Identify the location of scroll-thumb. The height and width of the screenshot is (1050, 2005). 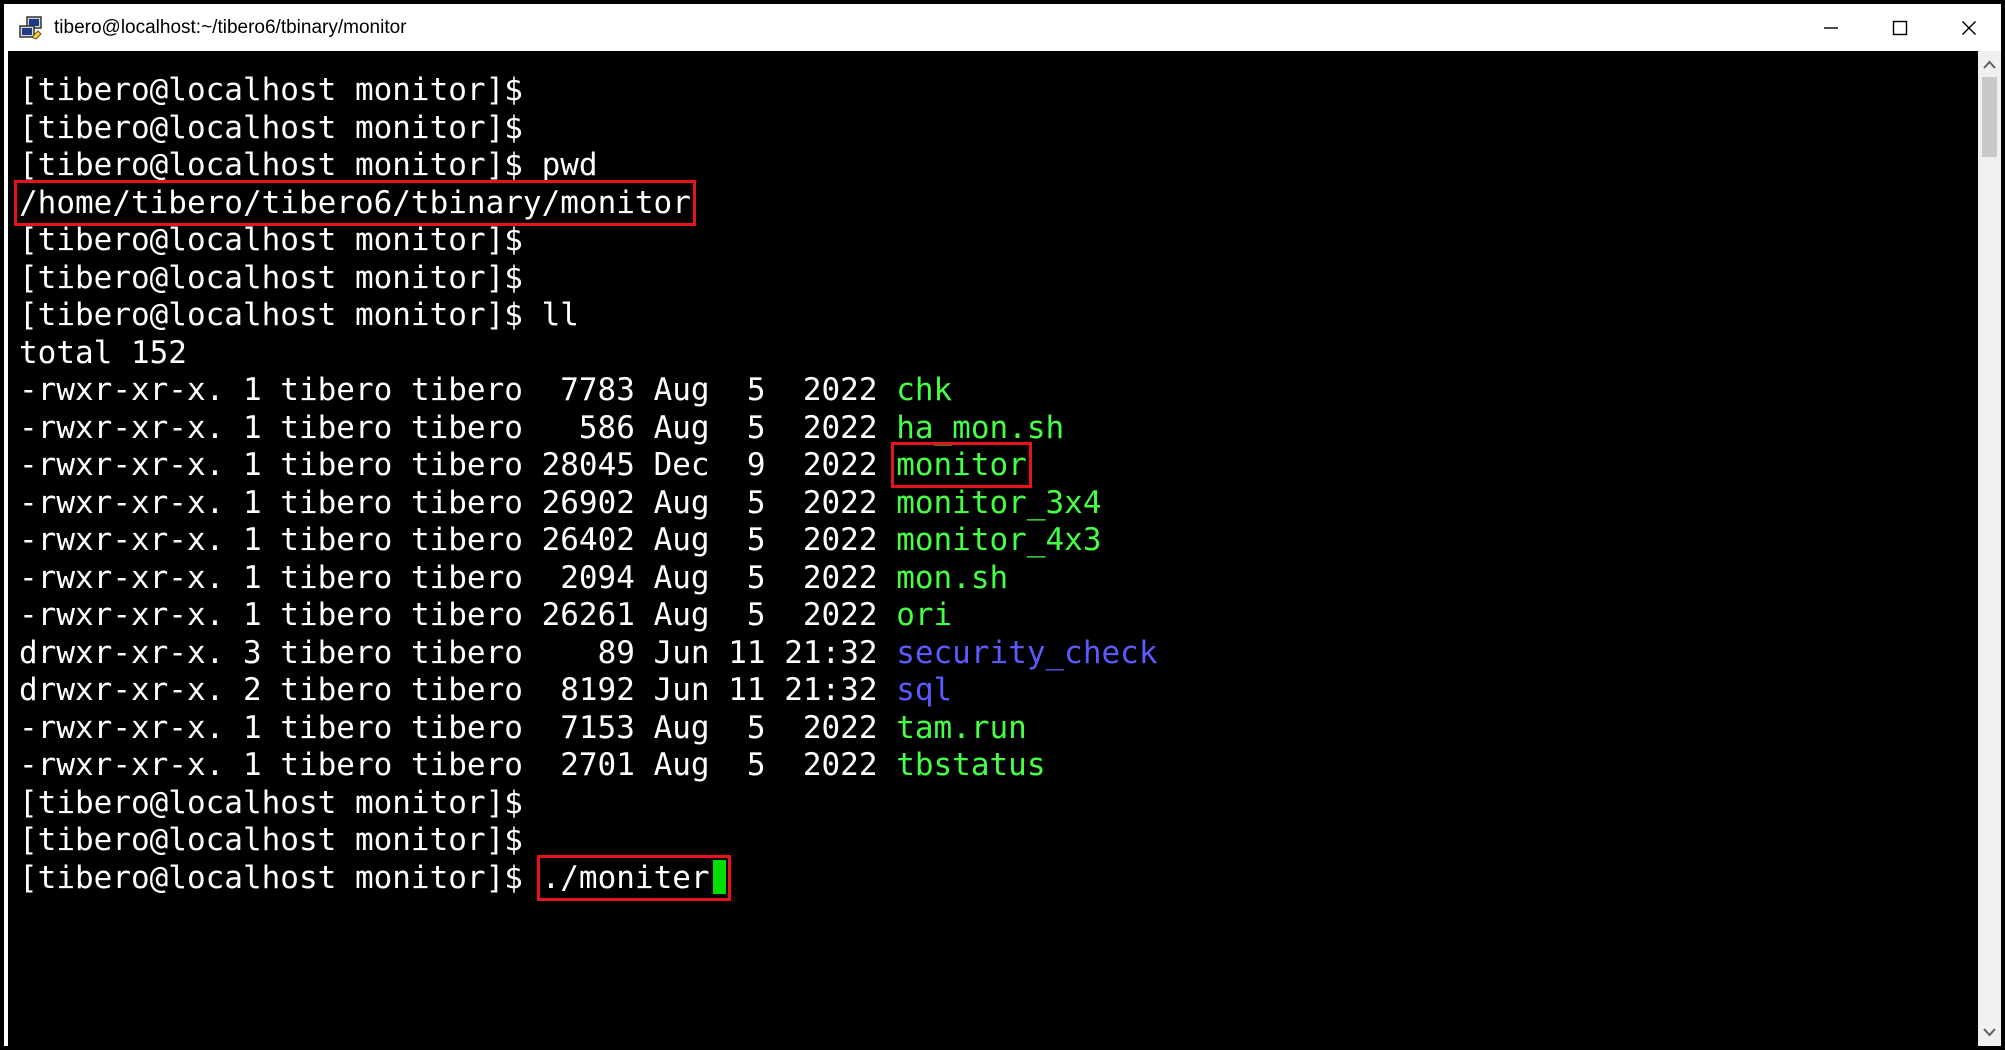
(1989, 117).